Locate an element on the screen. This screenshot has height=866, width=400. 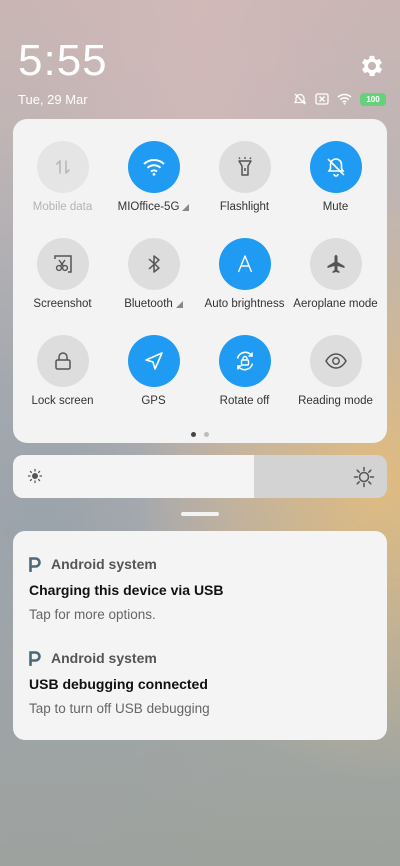
bluetooth-toggle is located at coordinates (153, 264).